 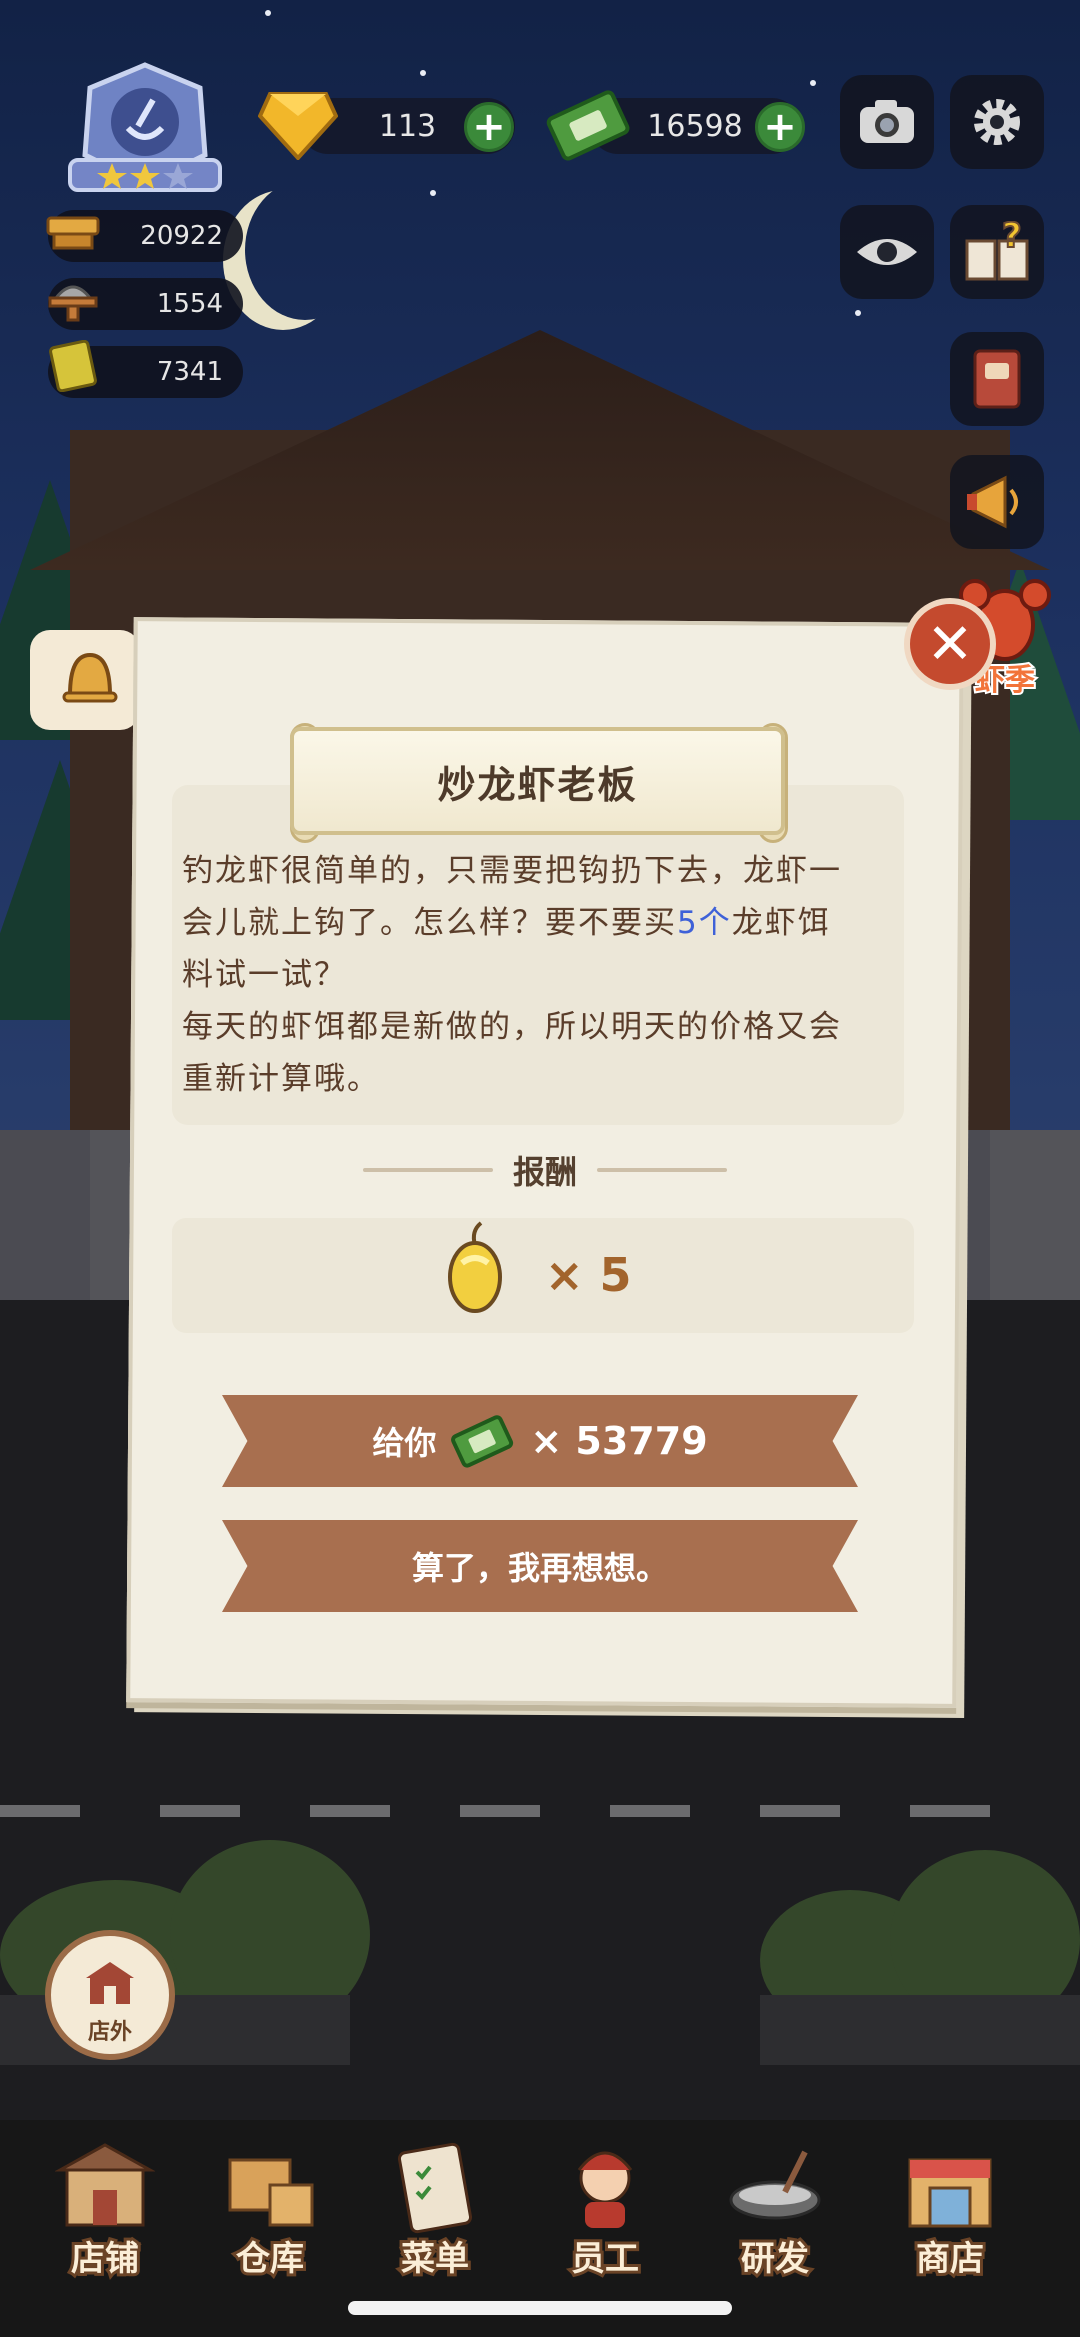 I want to click on nav-label: 店铺, so click(x=105, y=2259).